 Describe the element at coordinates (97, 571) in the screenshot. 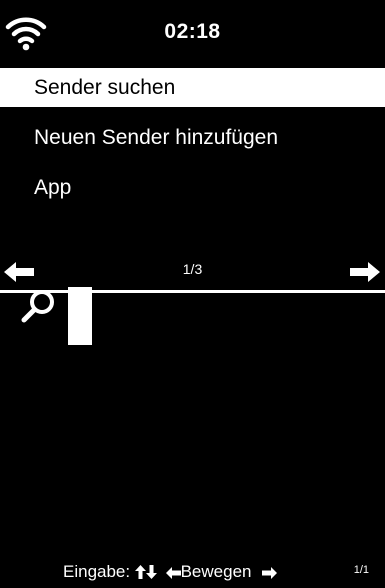

I see `input-hint-label: Eingabe:` at that location.